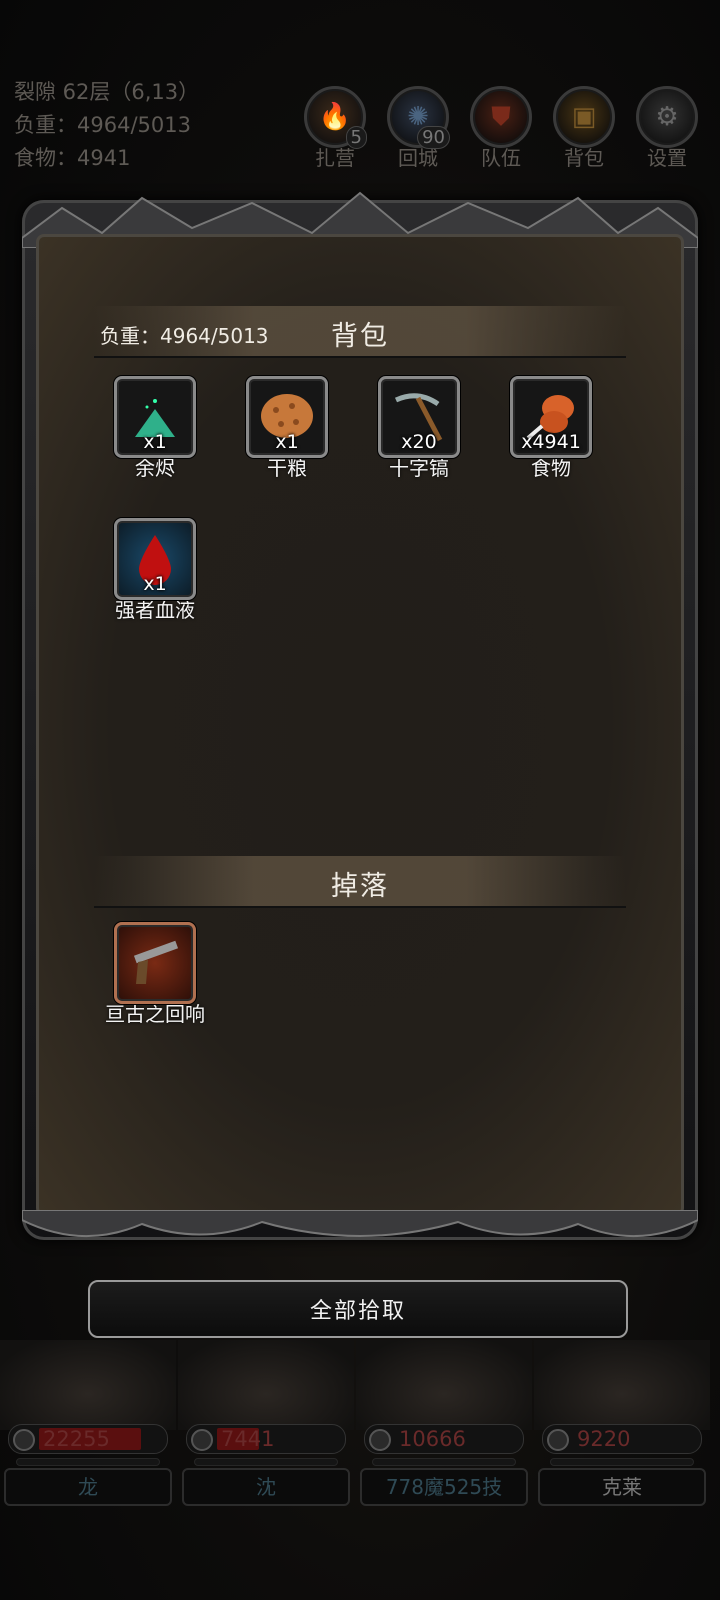 This screenshot has width=720, height=1600. What do you see at coordinates (604, 1439) in the screenshot?
I see `hp-value: 9220` at bounding box center [604, 1439].